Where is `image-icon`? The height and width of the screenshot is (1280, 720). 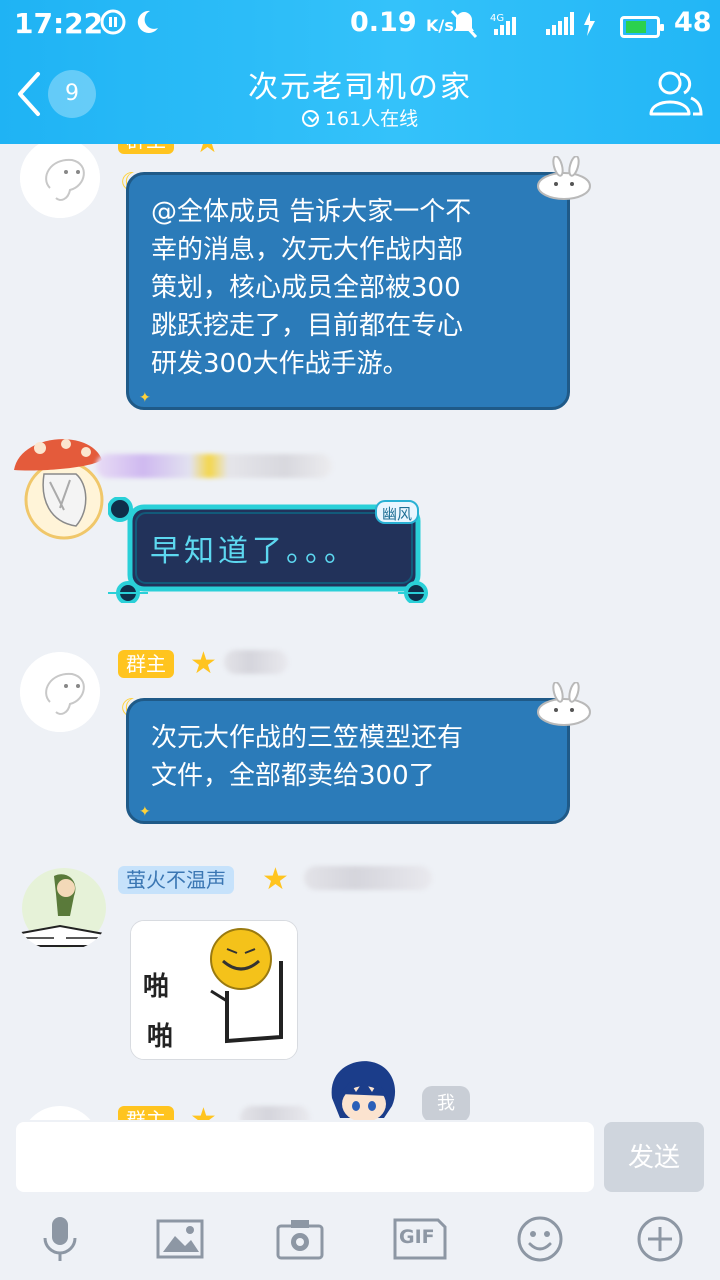
image-icon is located at coordinates (180, 1239).